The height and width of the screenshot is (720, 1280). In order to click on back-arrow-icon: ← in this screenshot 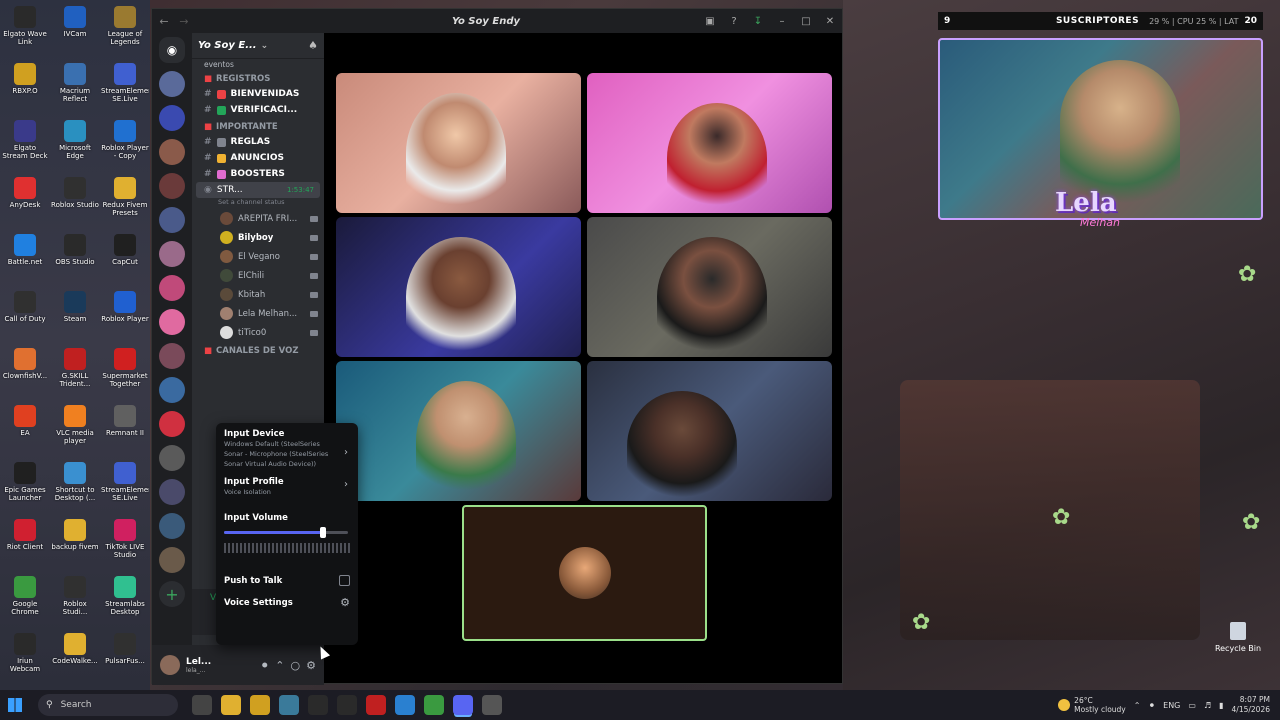, I will do `click(164, 21)`.